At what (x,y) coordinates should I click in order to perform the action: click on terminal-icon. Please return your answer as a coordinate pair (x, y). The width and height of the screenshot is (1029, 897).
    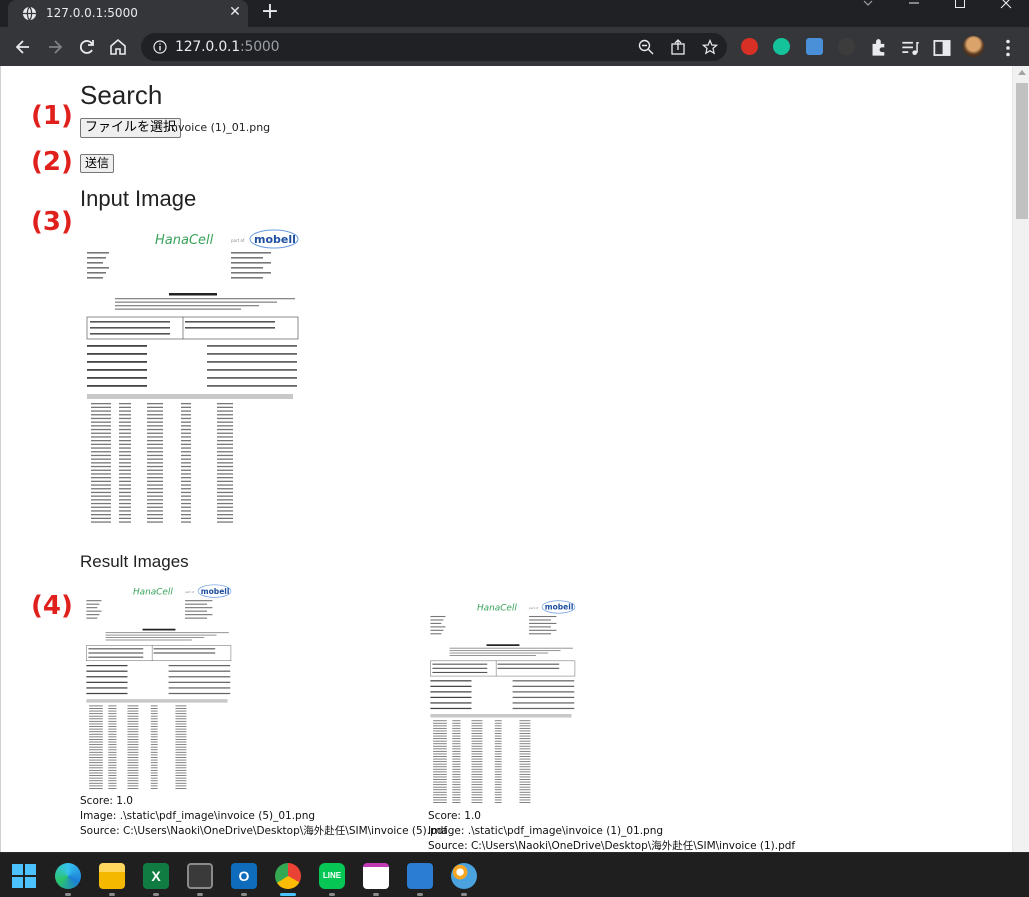
    Looking at the image, I should click on (200, 876).